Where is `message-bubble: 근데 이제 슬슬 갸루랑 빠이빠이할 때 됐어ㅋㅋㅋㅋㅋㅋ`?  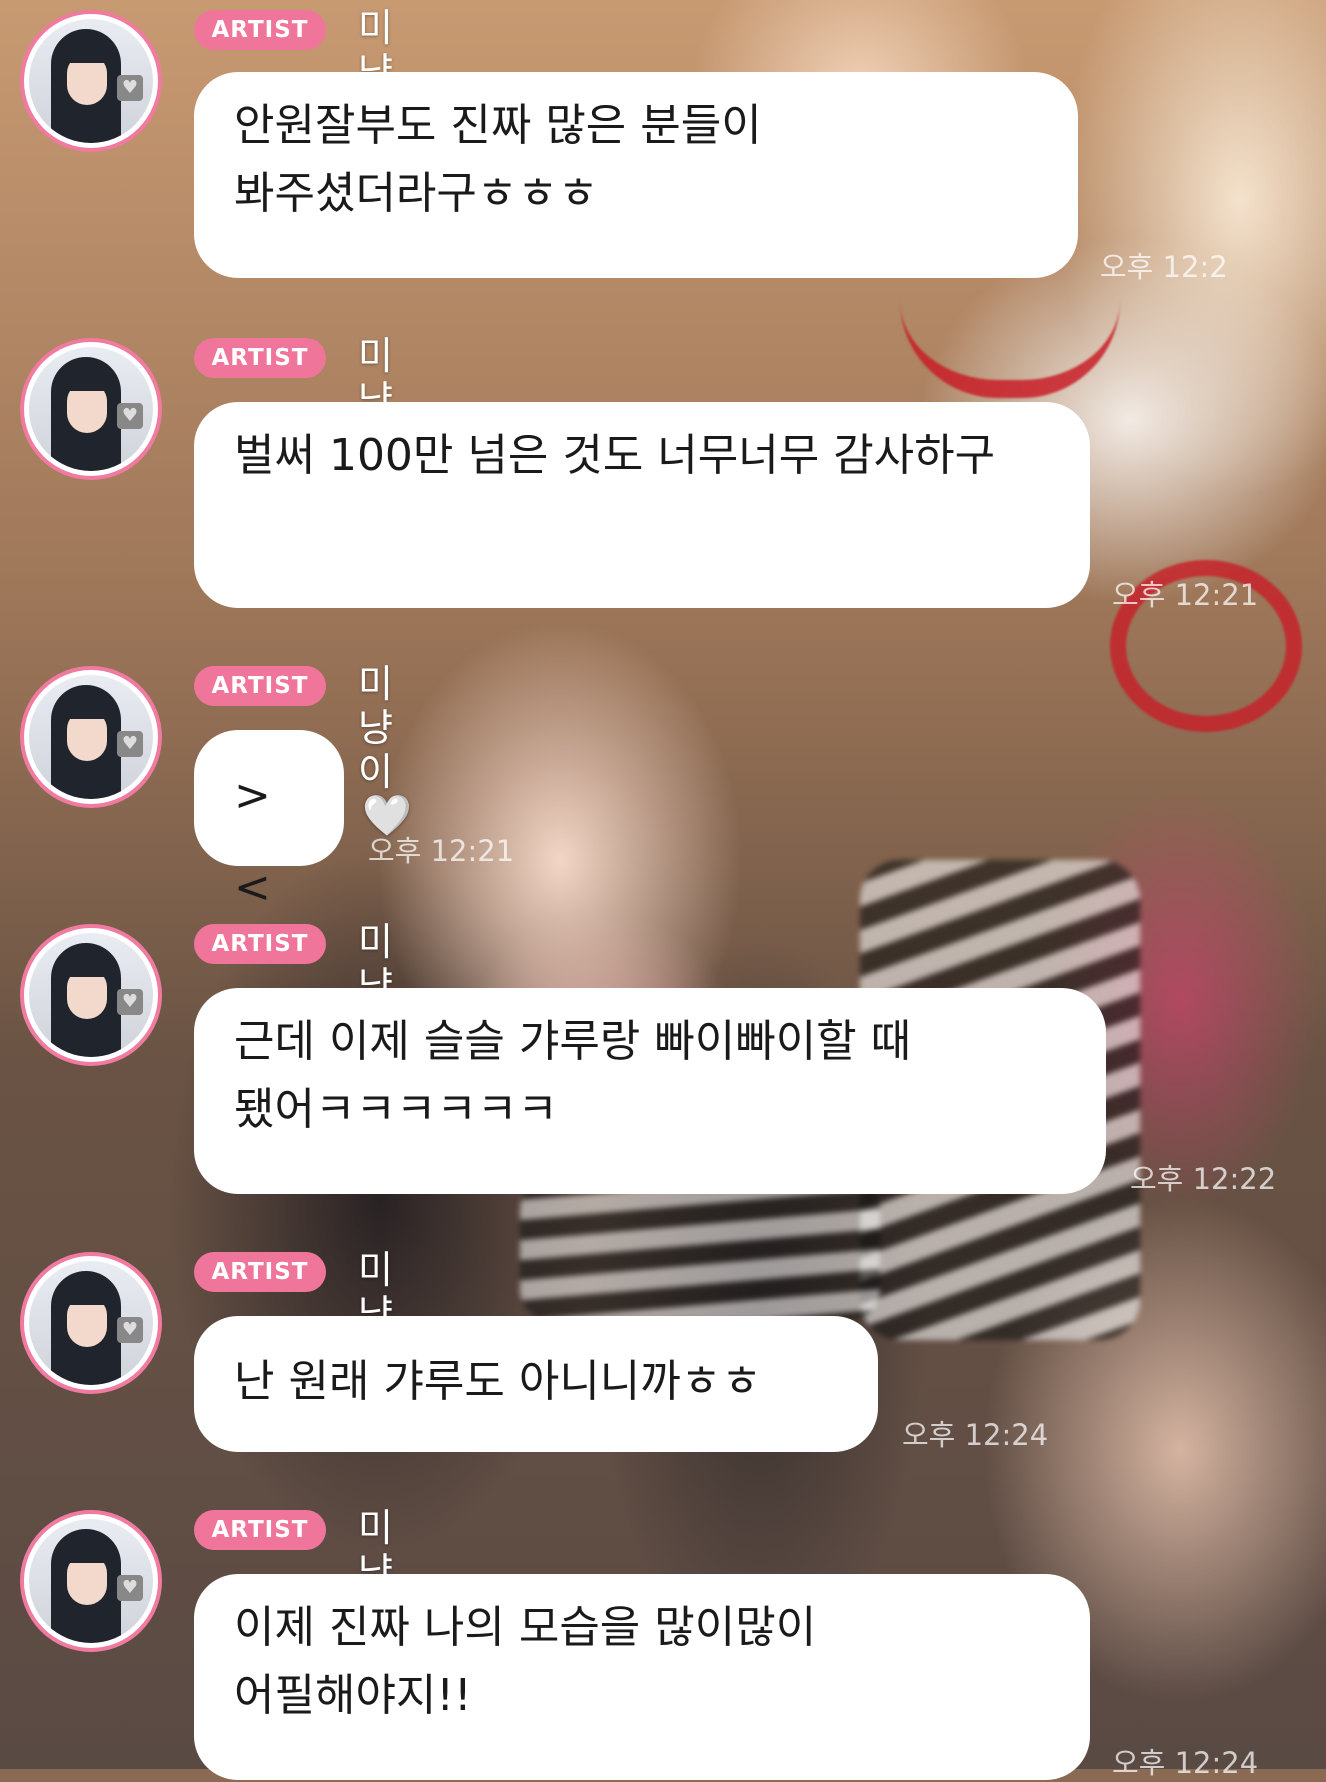
message-bubble: 근데 이제 슬슬 갸루랑 빠이빠이할 때 됐어ㅋㅋㅋㅋㅋㅋ is located at coordinates (650, 1091).